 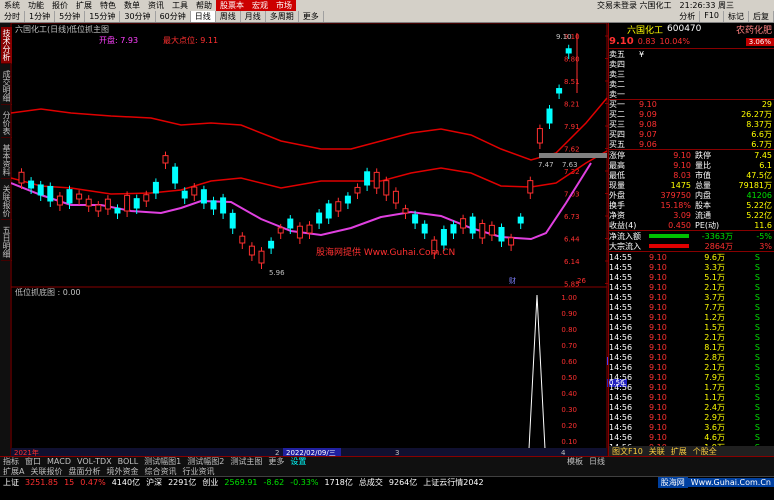 What do you see at coordinates (260, 5) in the screenshot?
I see `menu-item: 宏观` at bounding box center [260, 5].